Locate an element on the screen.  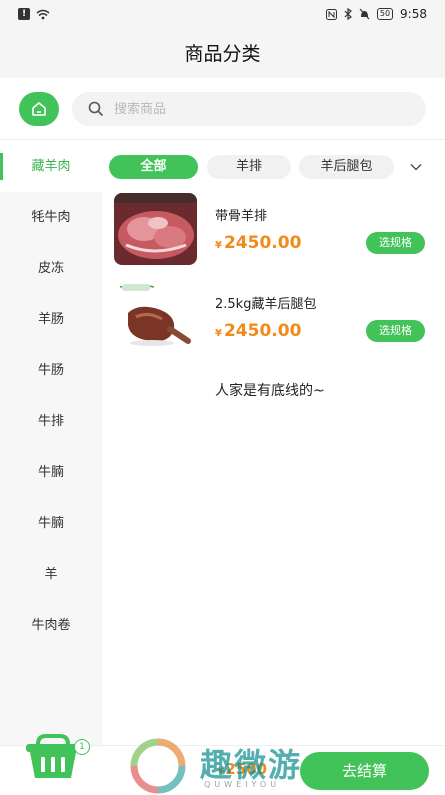
mute-bell-icon is located at coordinates (364, 14).